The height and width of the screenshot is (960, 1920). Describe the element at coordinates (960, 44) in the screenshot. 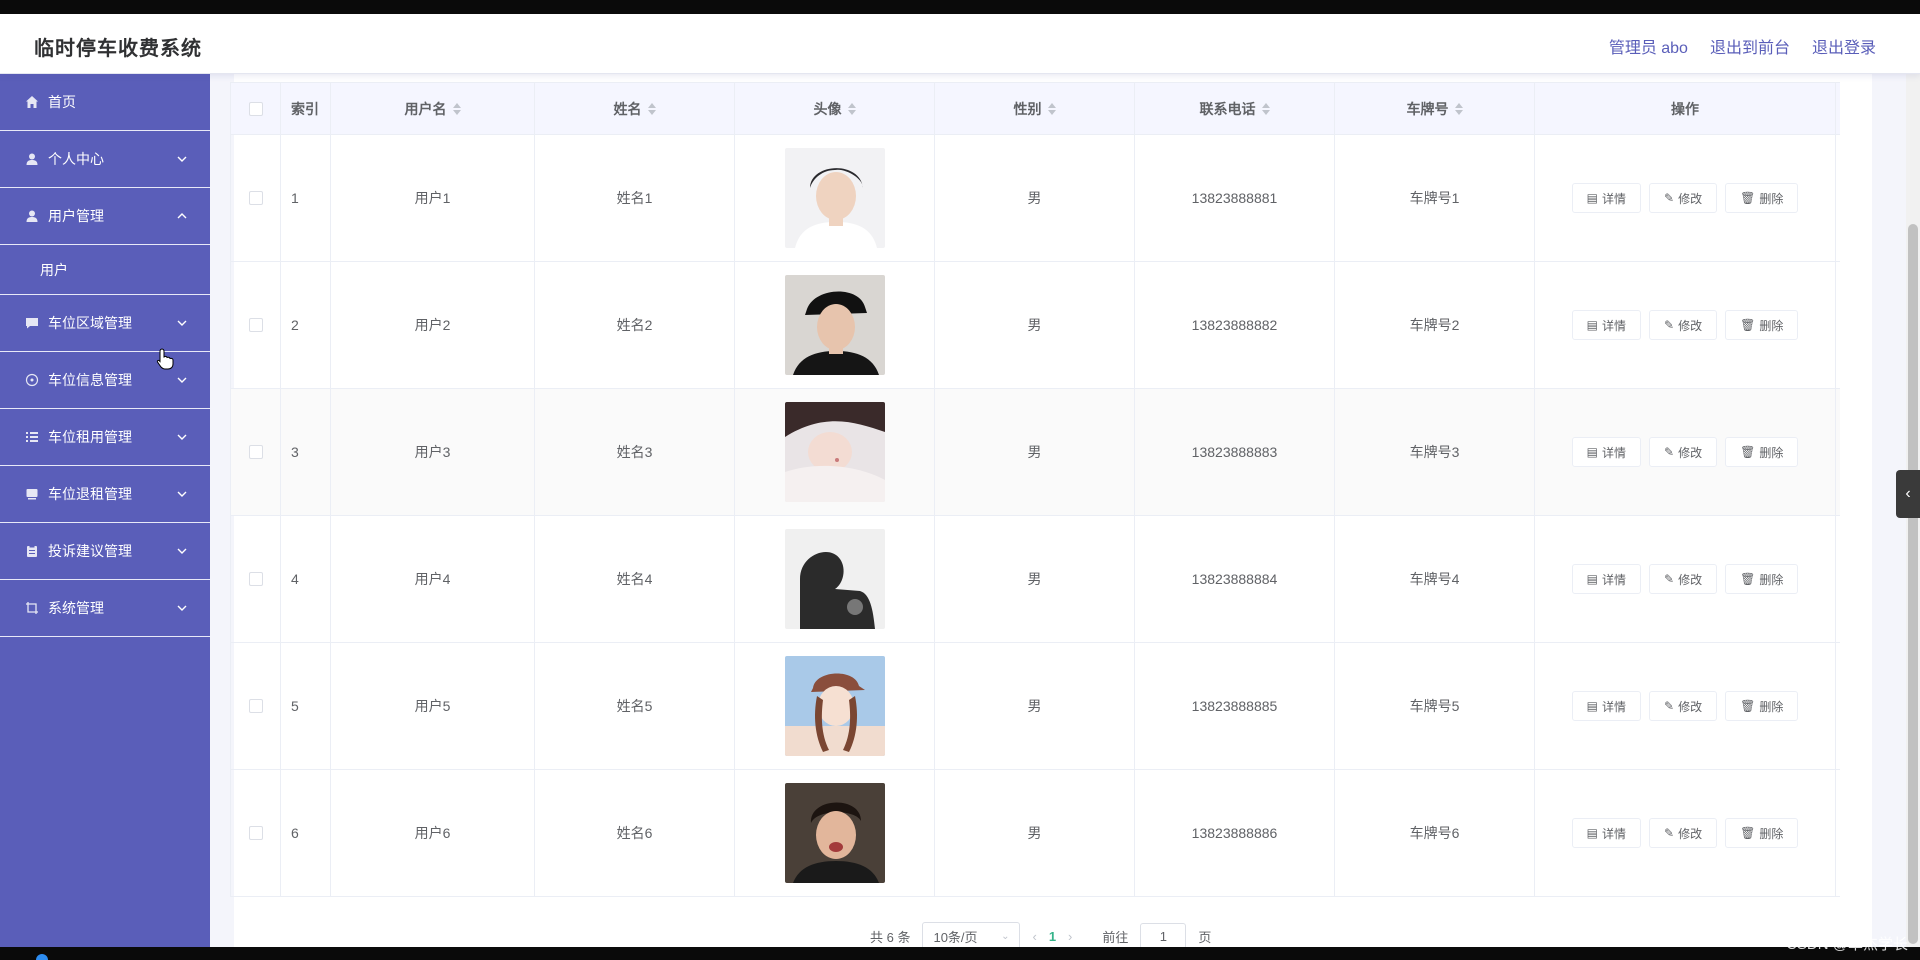

I see `top-bar: 临时停车收费系统 管理员 abo 退出到前台 退出登录` at that location.